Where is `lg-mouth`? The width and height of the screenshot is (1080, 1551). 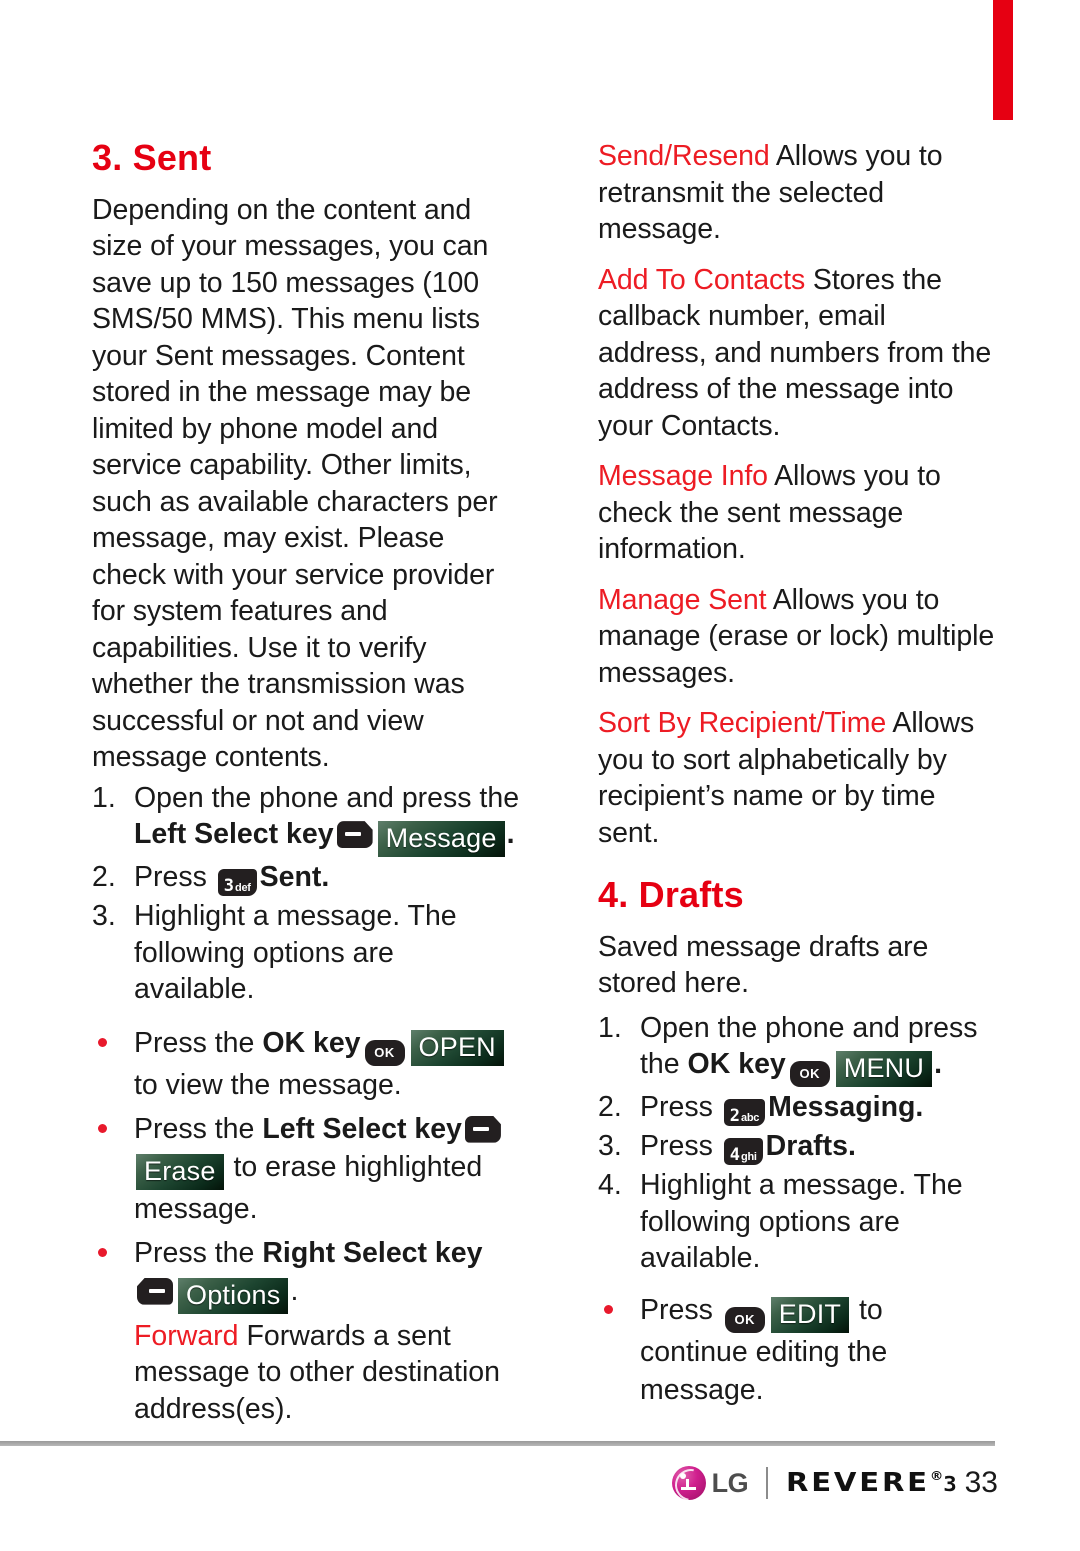 lg-mouth is located at coordinates (688, 1488).